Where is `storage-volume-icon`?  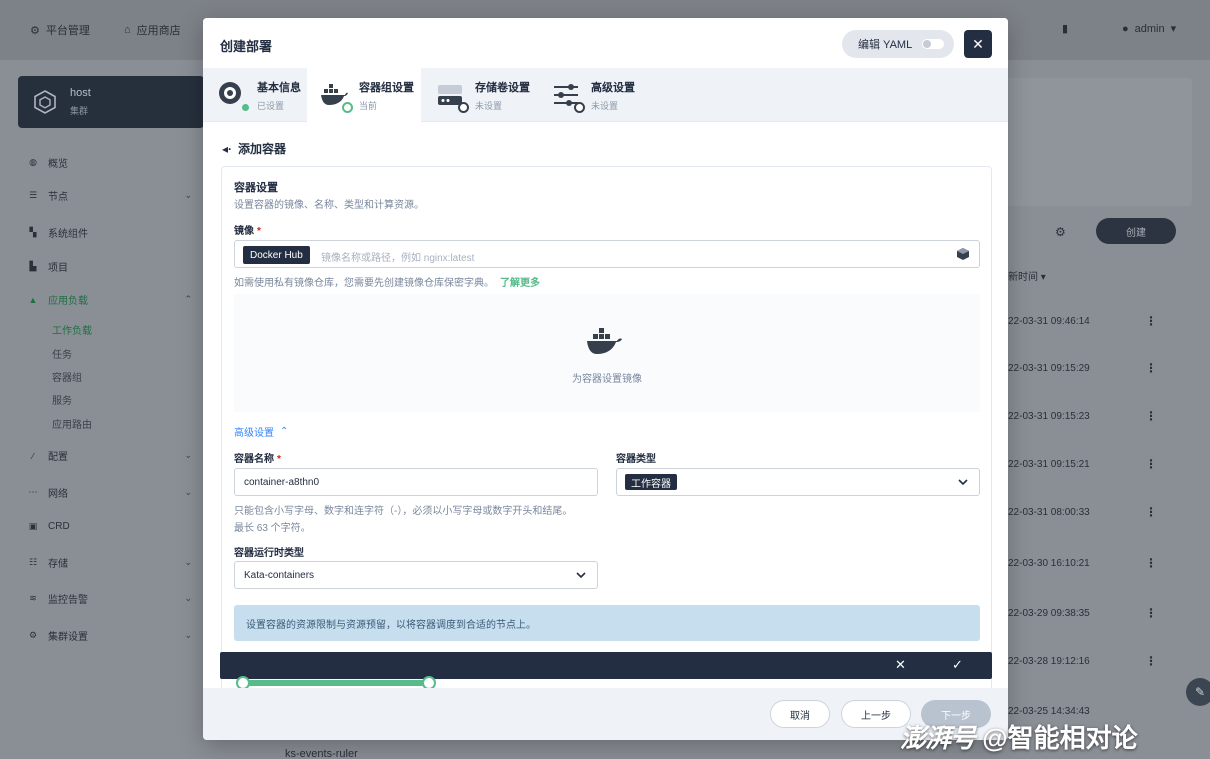 storage-volume-icon is located at coordinates (452, 96).